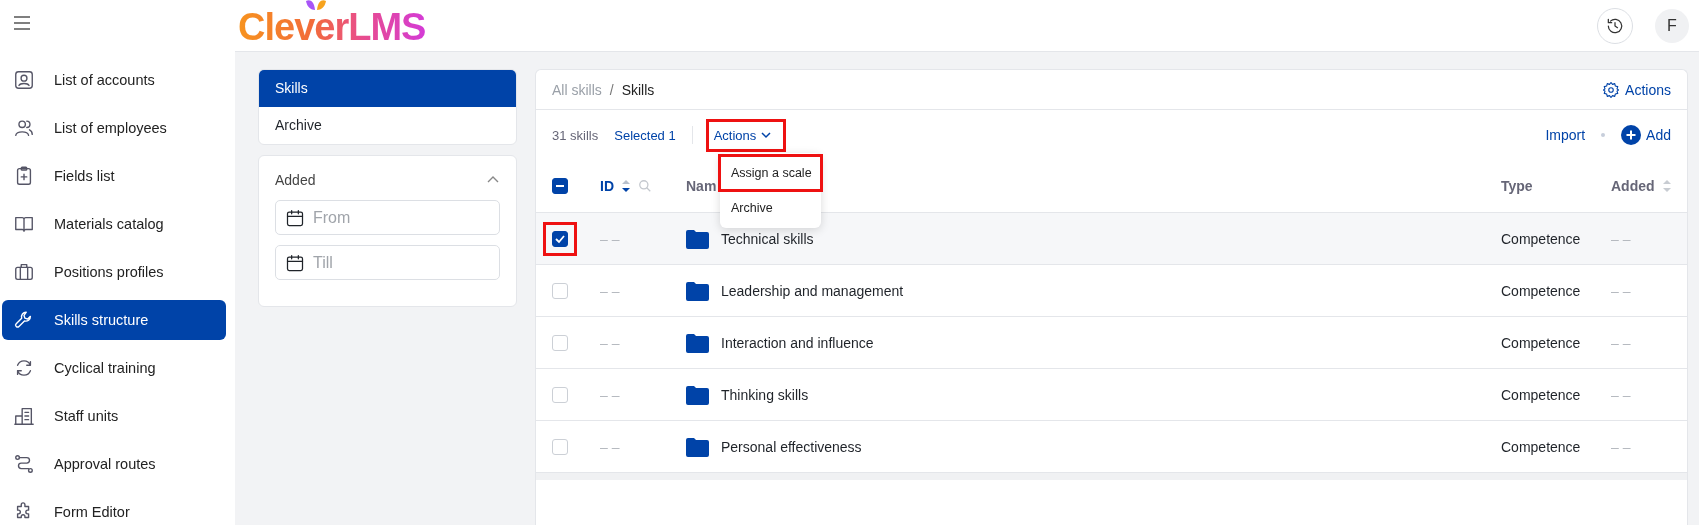 The image size is (1699, 525). What do you see at coordinates (24, 80) in the screenshot?
I see `account-icon` at bounding box center [24, 80].